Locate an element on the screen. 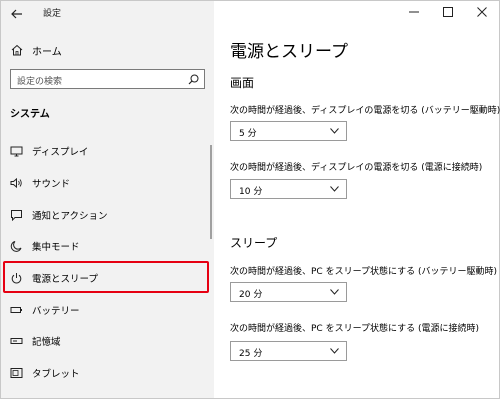  maximize-icon is located at coordinates (448, 12).